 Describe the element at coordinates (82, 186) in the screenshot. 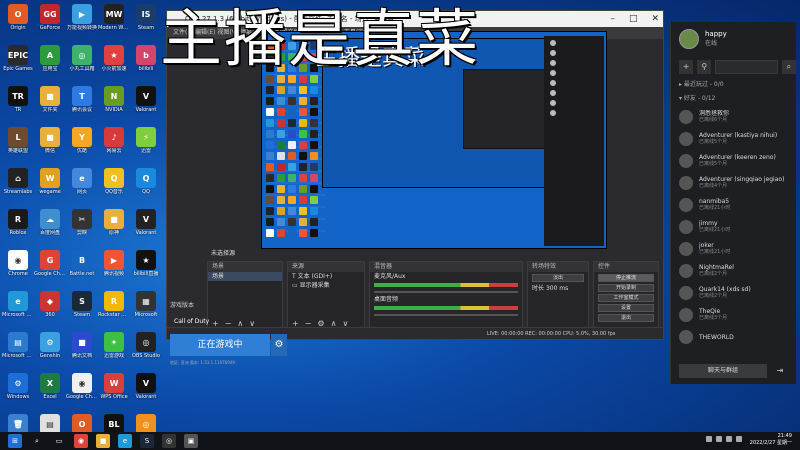

I see `desktop-icon: e 网页` at that location.